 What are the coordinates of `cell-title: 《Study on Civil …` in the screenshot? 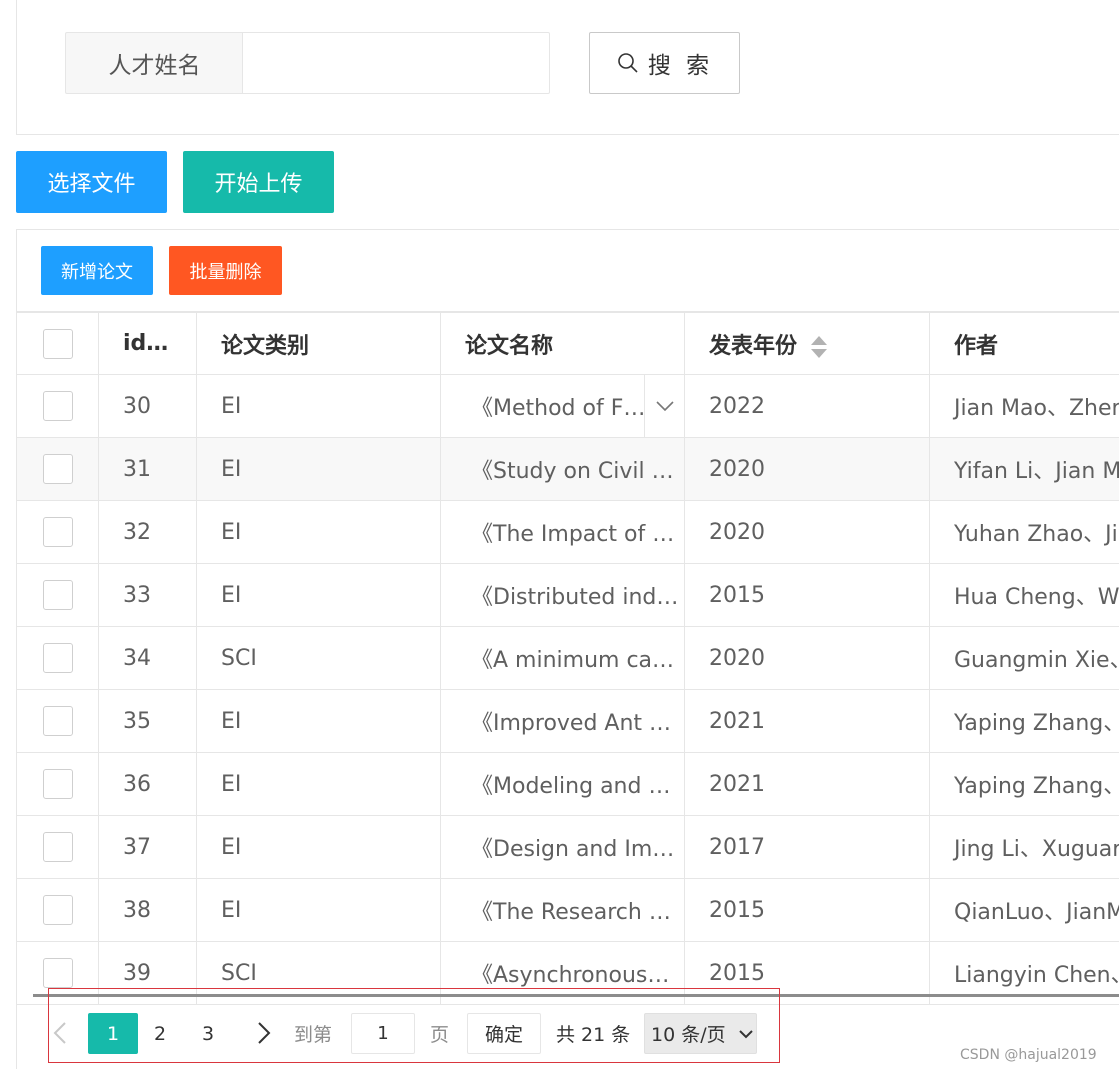 It's located at (562, 469).